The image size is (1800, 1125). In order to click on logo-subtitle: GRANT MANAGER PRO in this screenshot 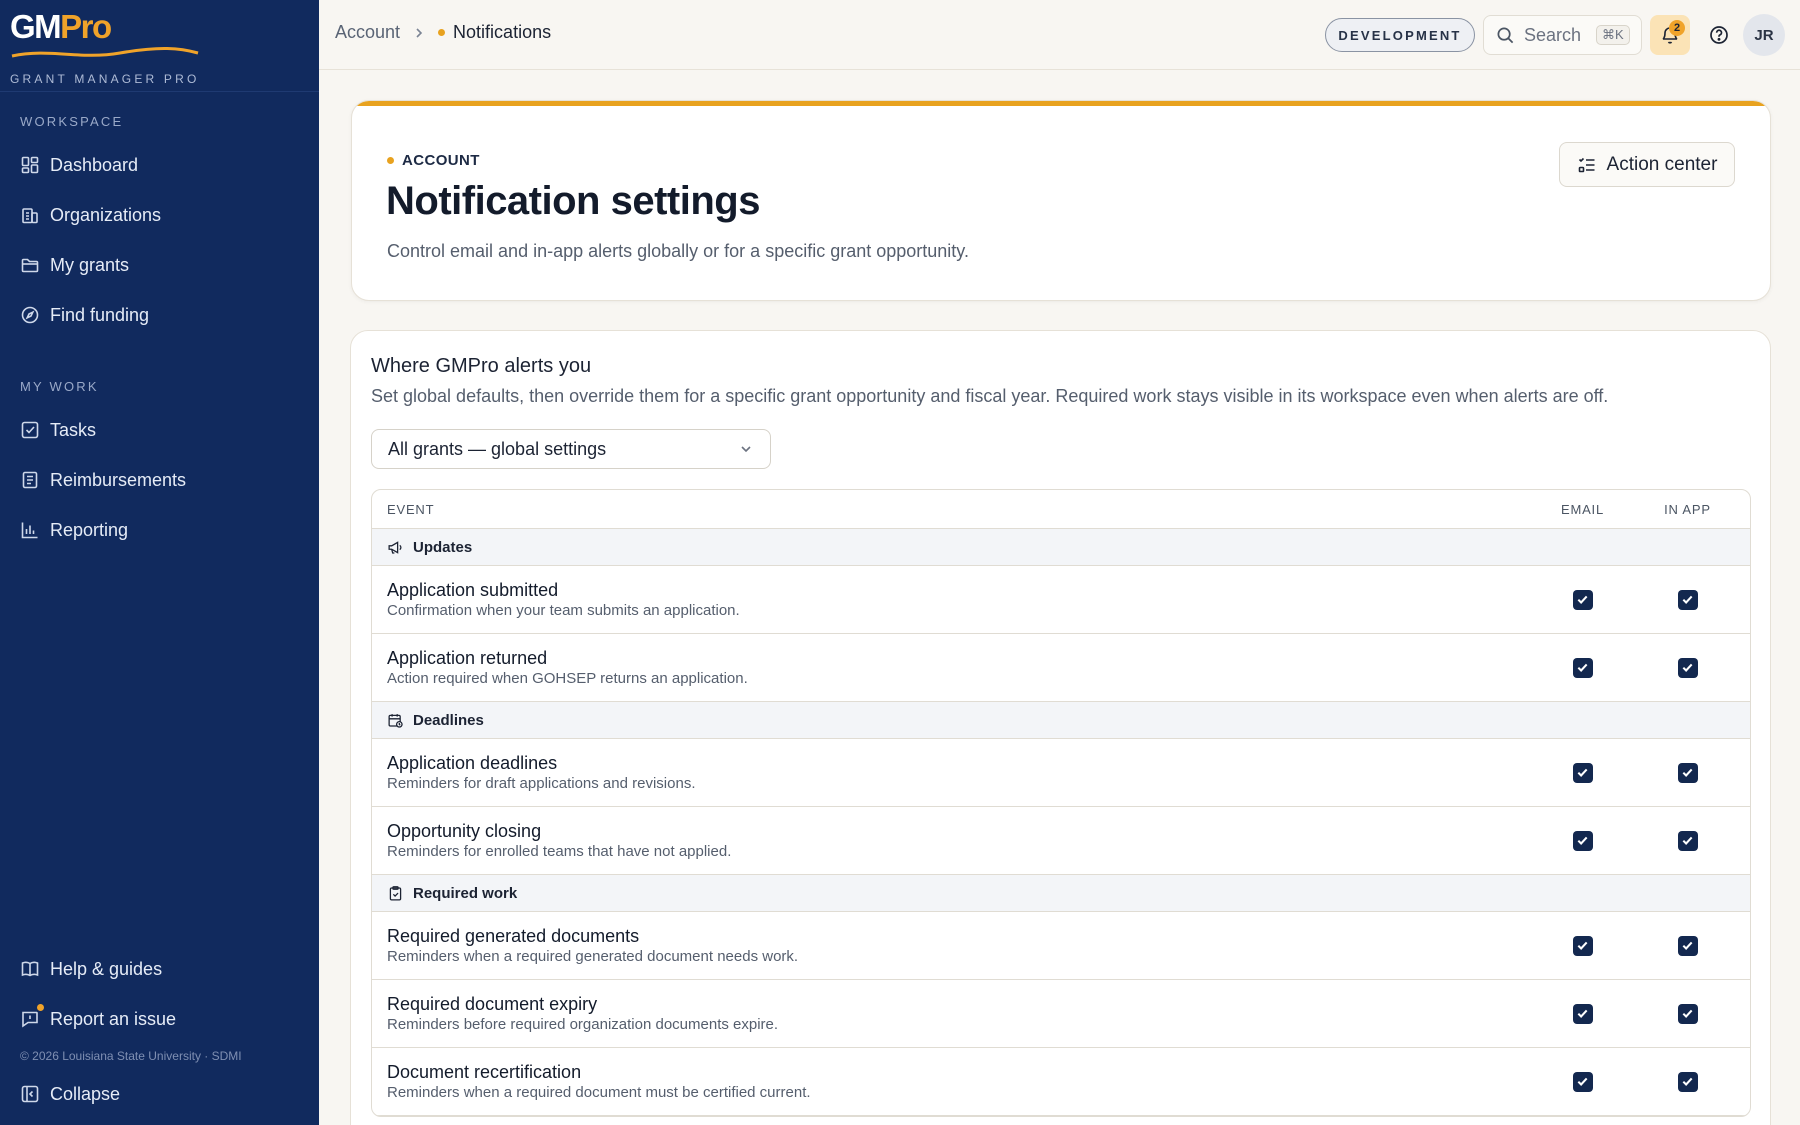, I will do `click(105, 79)`.